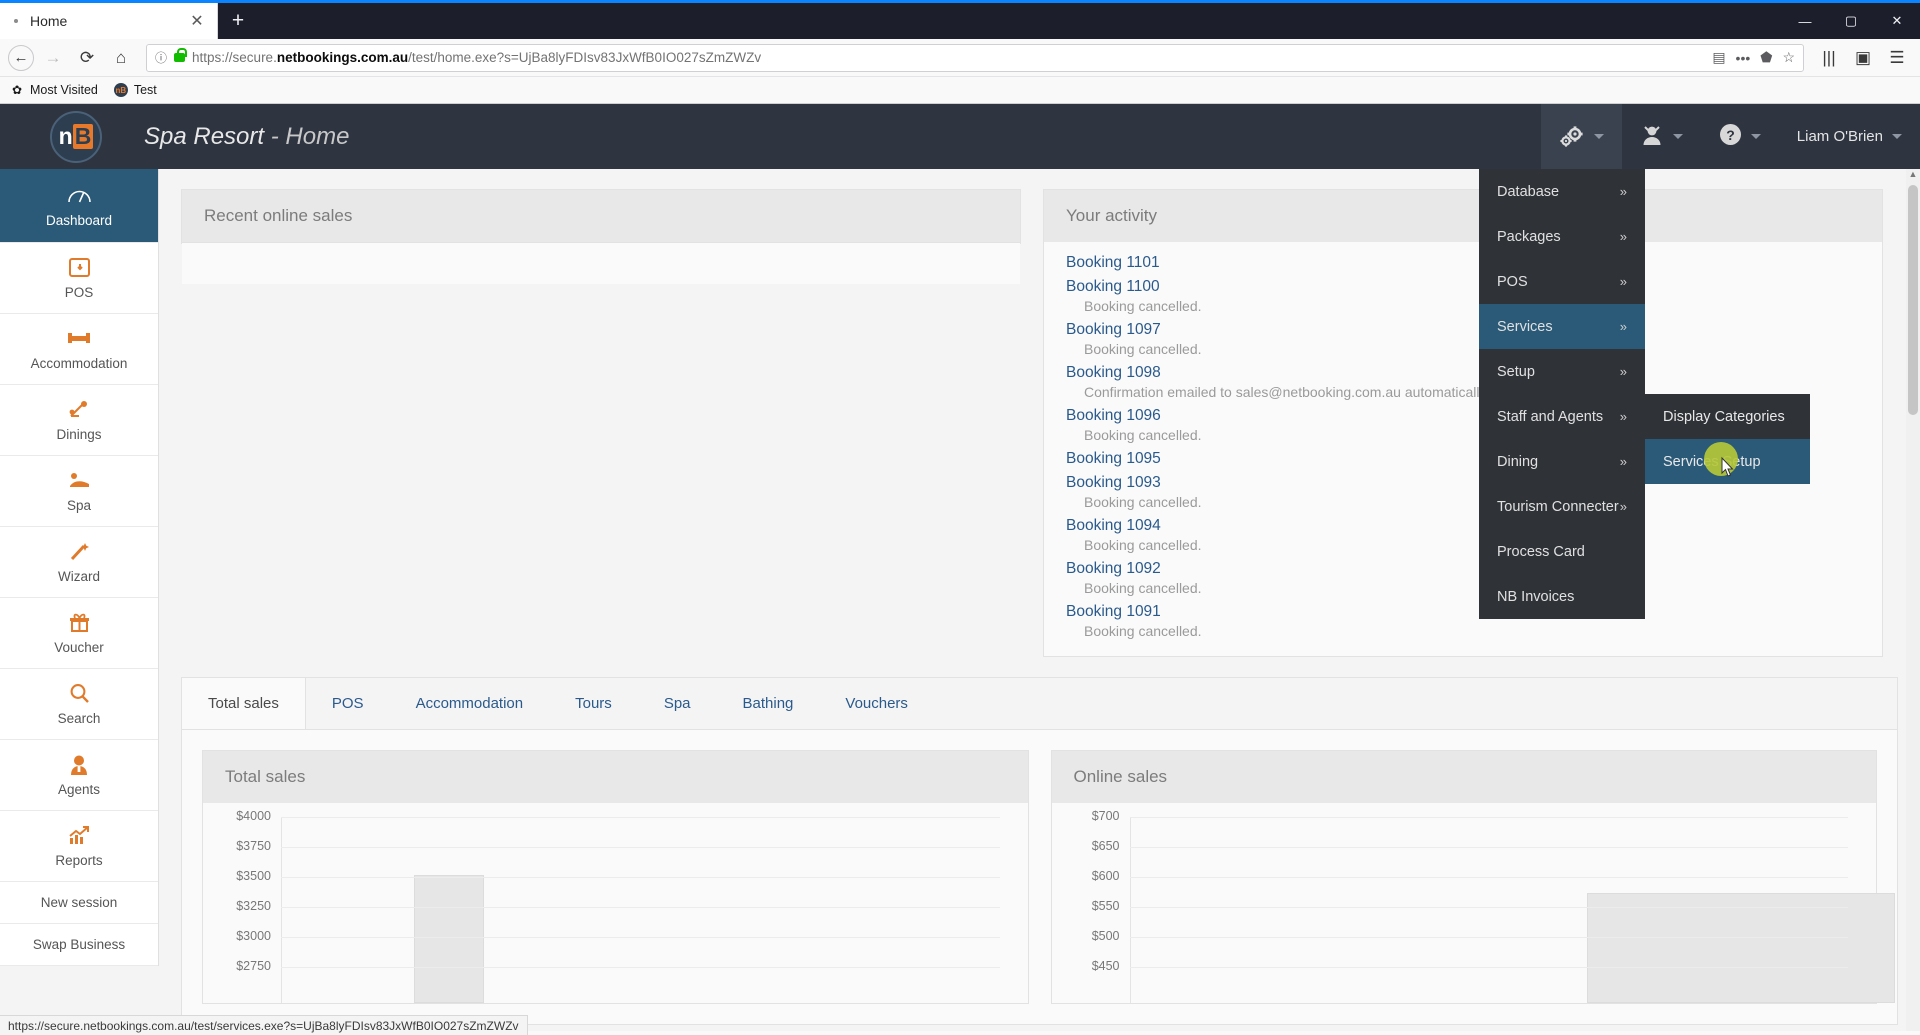 The image size is (1920, 1035). I want to click on settings-menu-button, so click(1581, 136).